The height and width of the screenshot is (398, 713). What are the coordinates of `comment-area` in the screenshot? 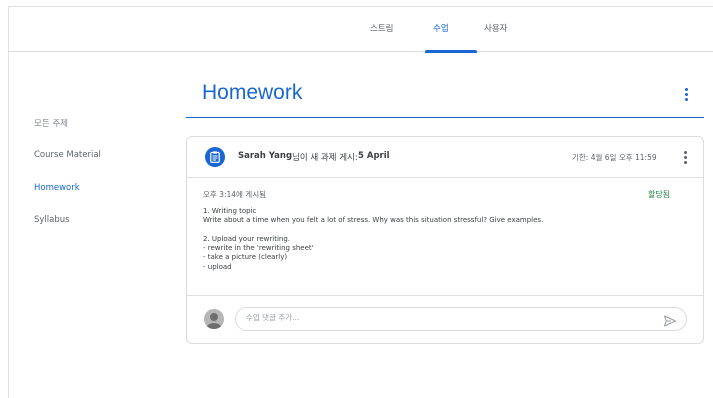 It's located at (445, 320).